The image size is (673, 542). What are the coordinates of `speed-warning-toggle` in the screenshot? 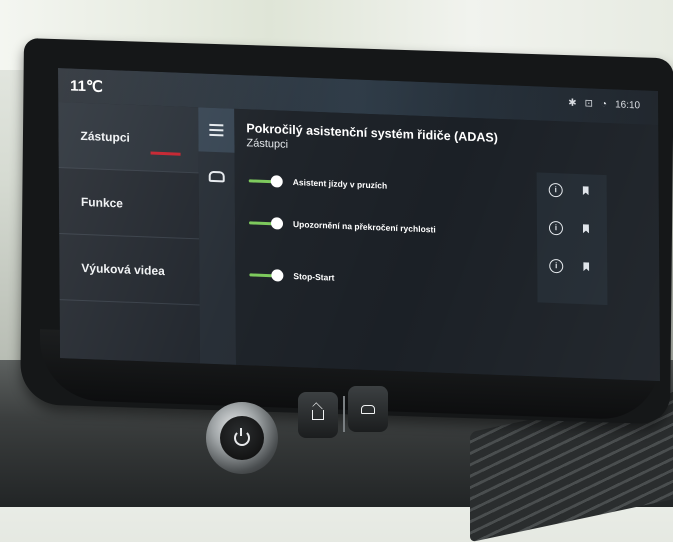 It's located at (266, 223).